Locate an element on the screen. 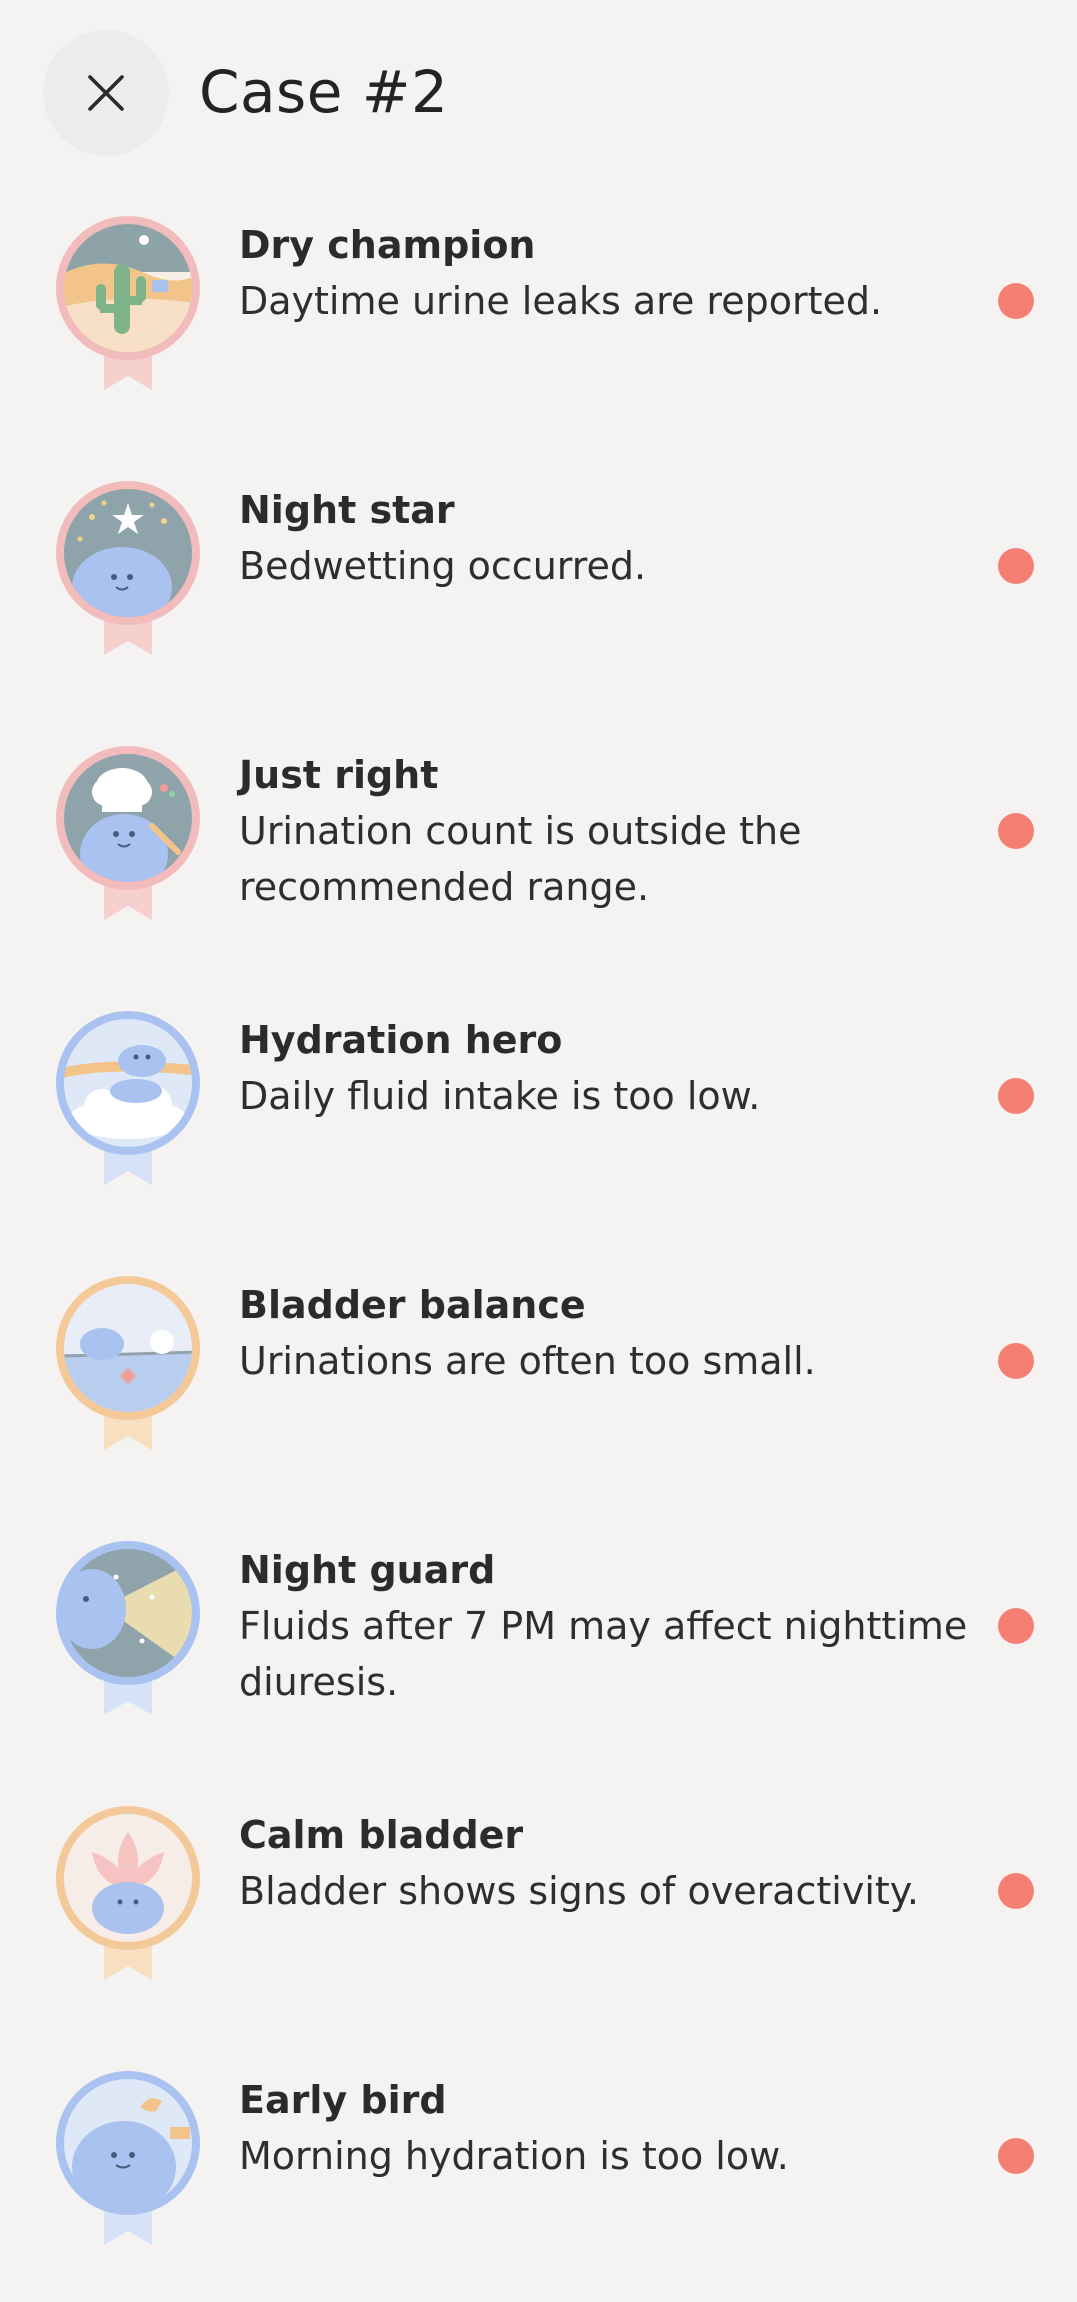 The width and height of the screenshot is (1077, 2302). lotus-badge-icon is located at coordinates (128, 1897).